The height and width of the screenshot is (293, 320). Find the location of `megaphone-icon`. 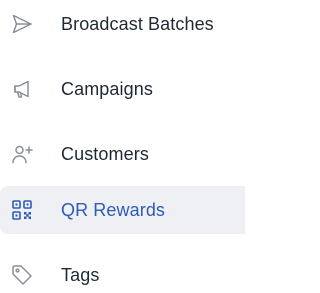

megaphone-icon is located at coordinates (22, 89).